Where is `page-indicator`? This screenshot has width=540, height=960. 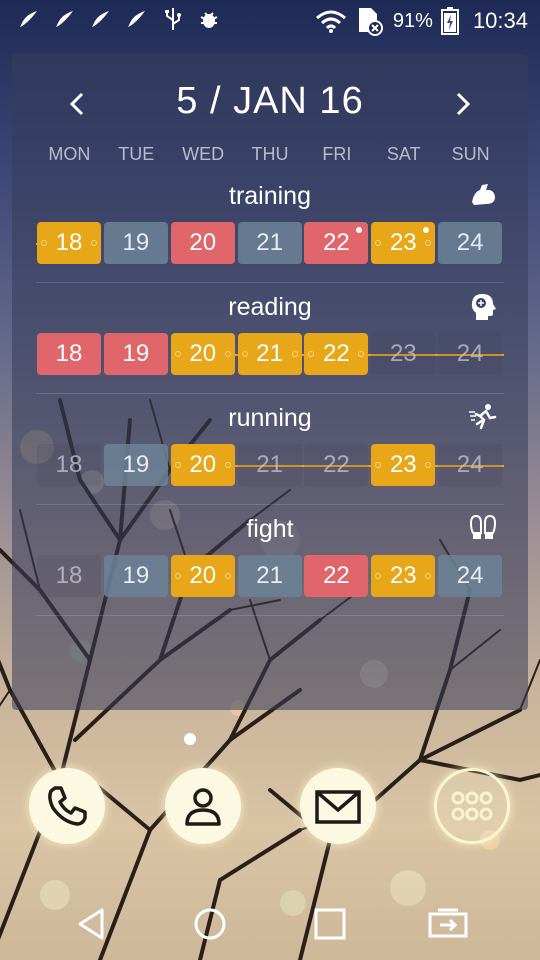
page-indicator is located at coordinates (190, 739).